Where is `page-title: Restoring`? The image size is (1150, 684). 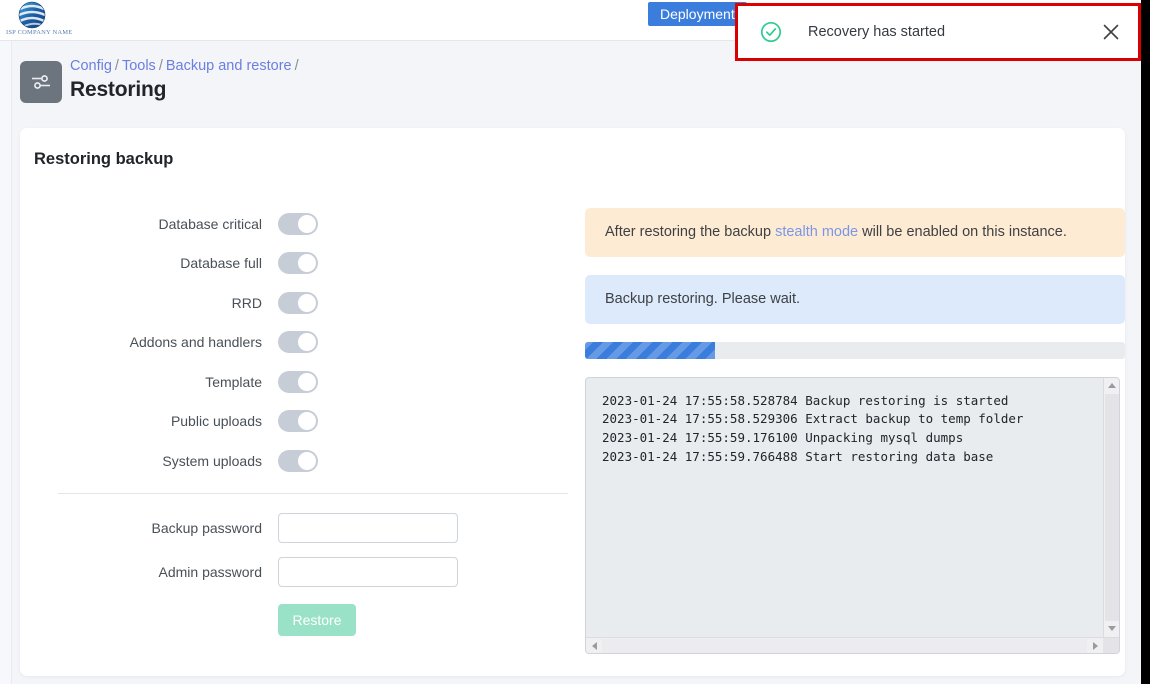 page-title: Restoring is located at coordinates (118, 89).